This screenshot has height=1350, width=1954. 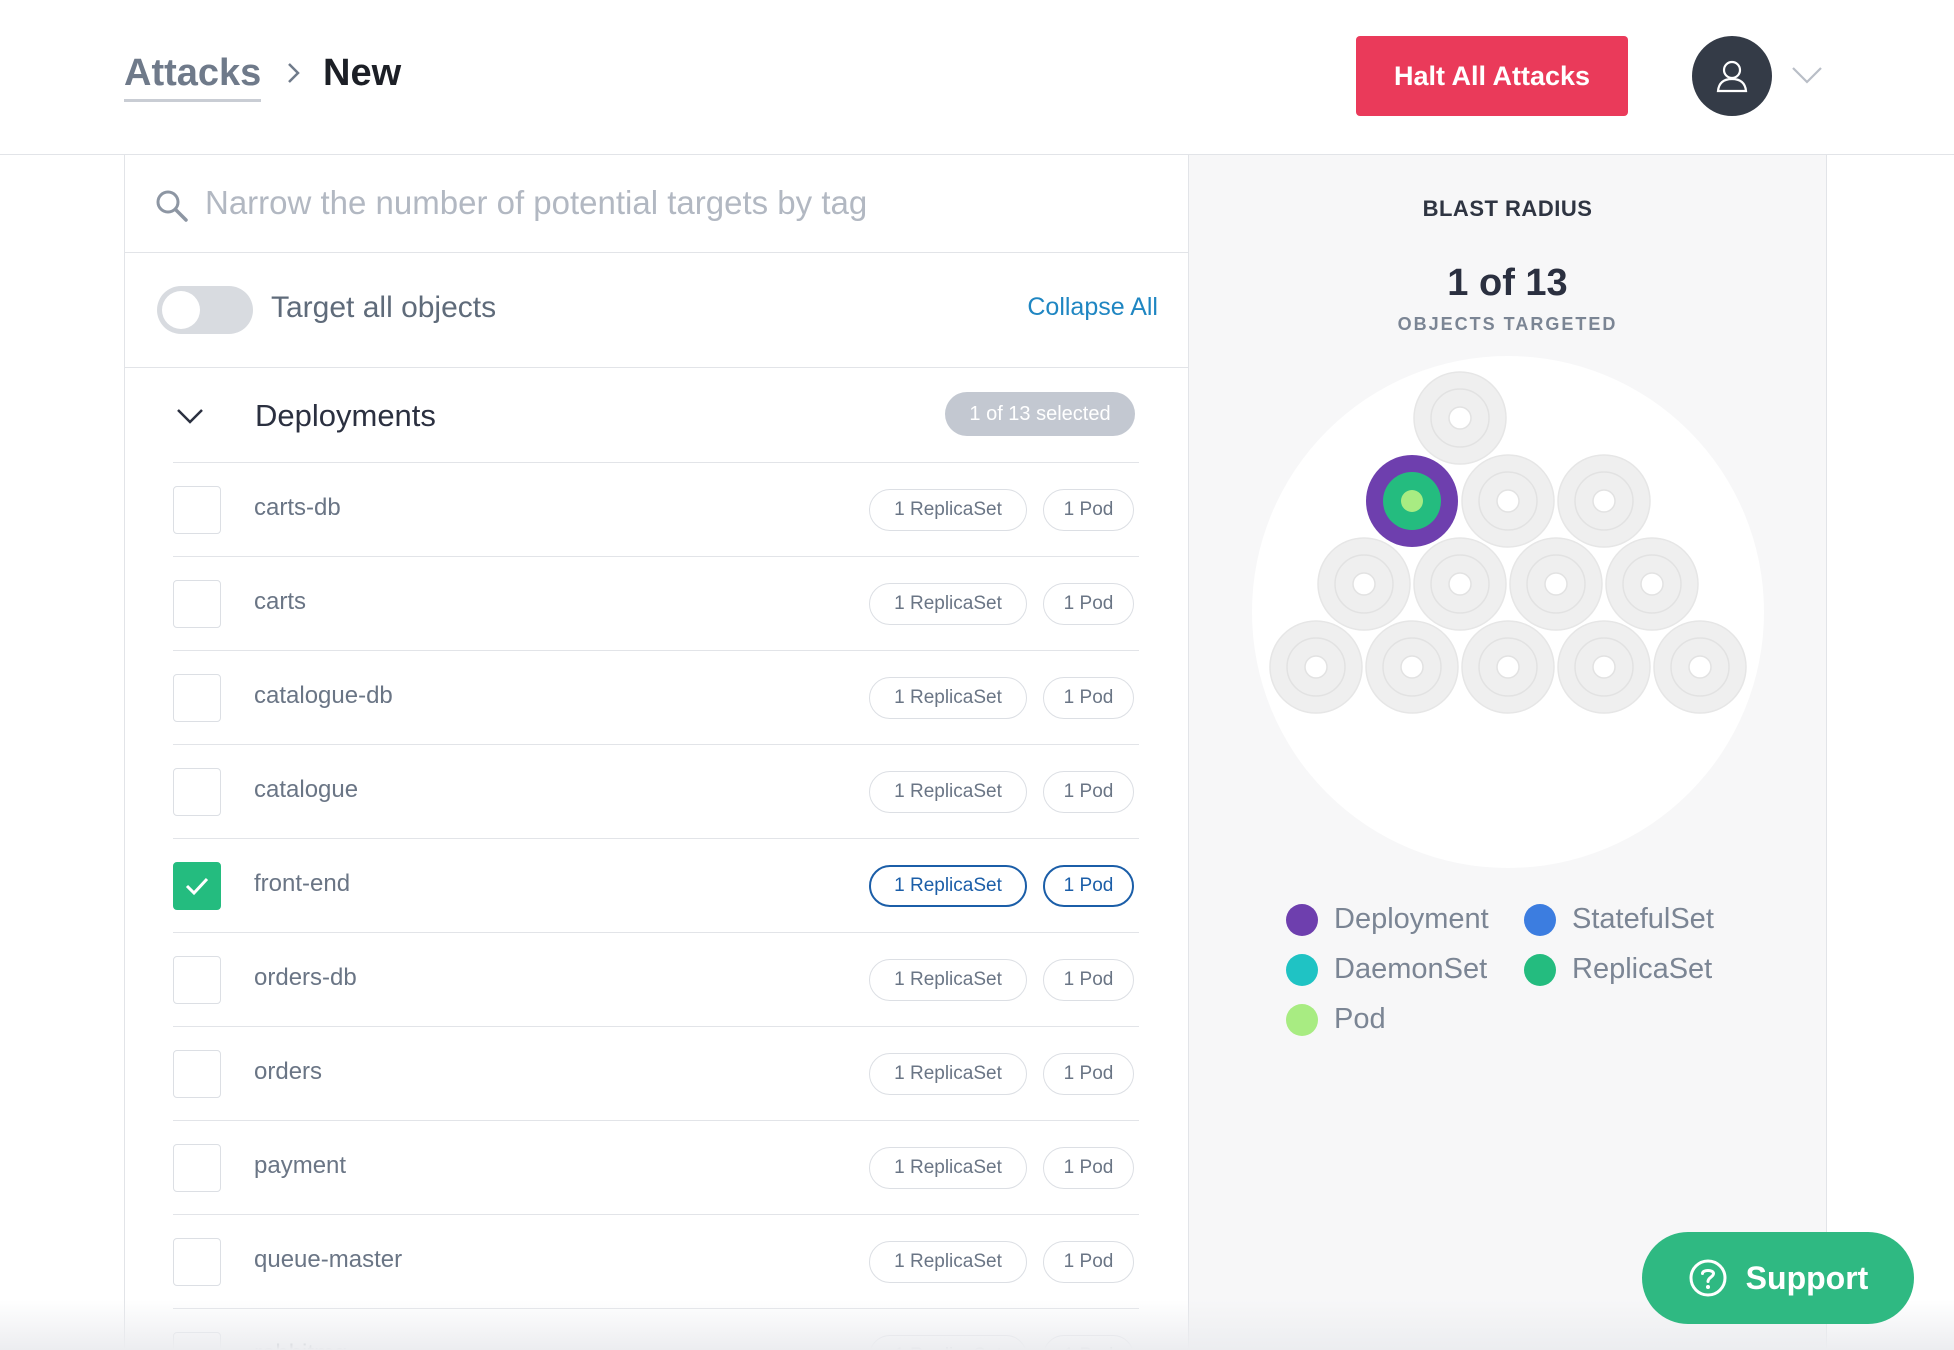 What do you see at coordinates (384, 307) in the screenshot?
I see `target-all-label: Target all objects` at bounding box center [384, 307].